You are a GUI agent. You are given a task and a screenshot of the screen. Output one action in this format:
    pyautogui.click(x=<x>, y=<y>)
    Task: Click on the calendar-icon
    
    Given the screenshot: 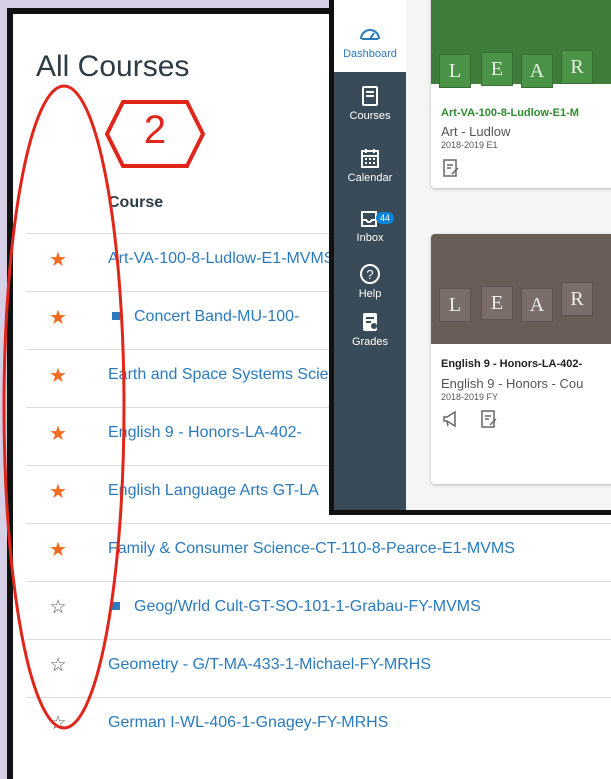 What is the action you would take?
    pyautogui.click(x=370, y=158)
    